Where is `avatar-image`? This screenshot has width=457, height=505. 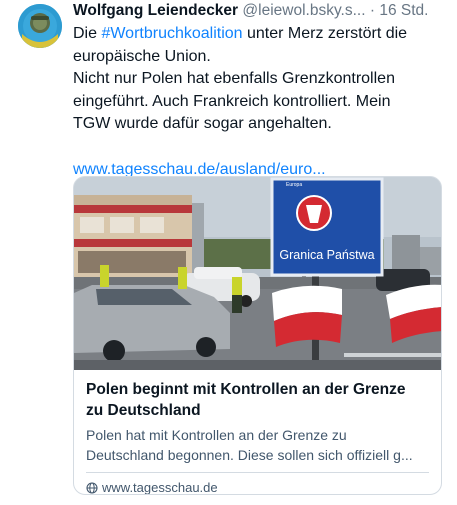 avatar-image is located at coordinates (40, 26).